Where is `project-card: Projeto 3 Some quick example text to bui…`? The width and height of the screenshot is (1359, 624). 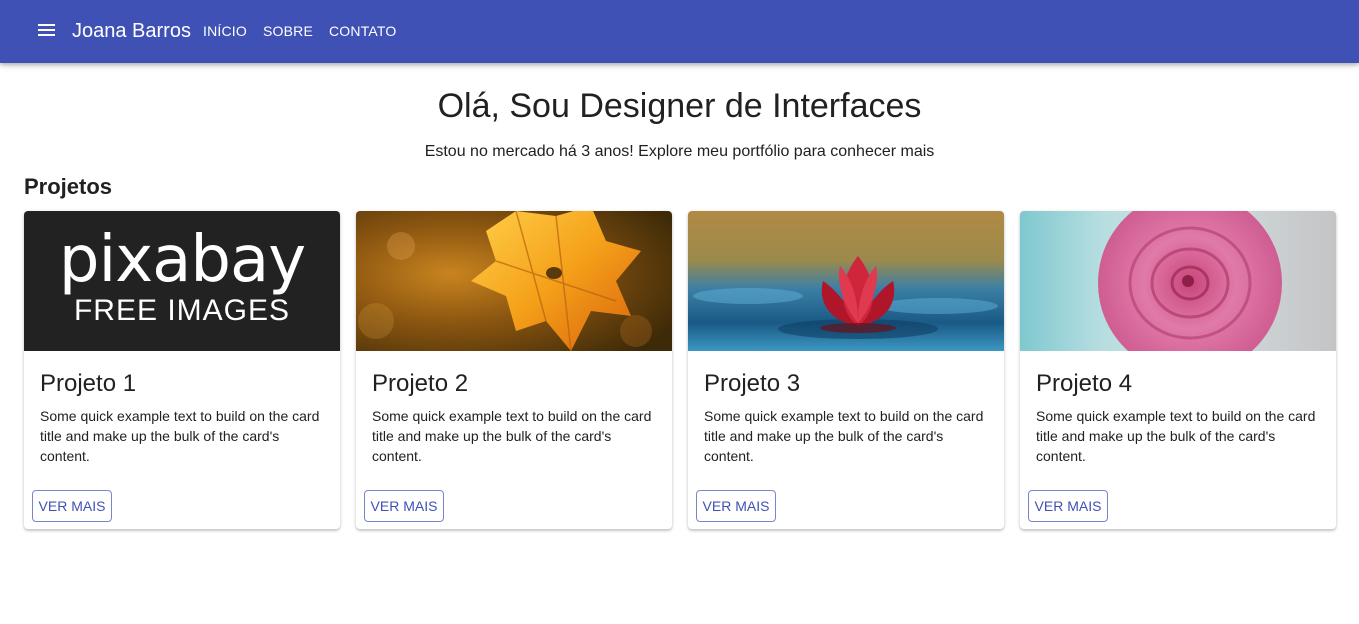
project-card: Projeto 3 Some quick example text to bui… is located at coordinates (846, 370).